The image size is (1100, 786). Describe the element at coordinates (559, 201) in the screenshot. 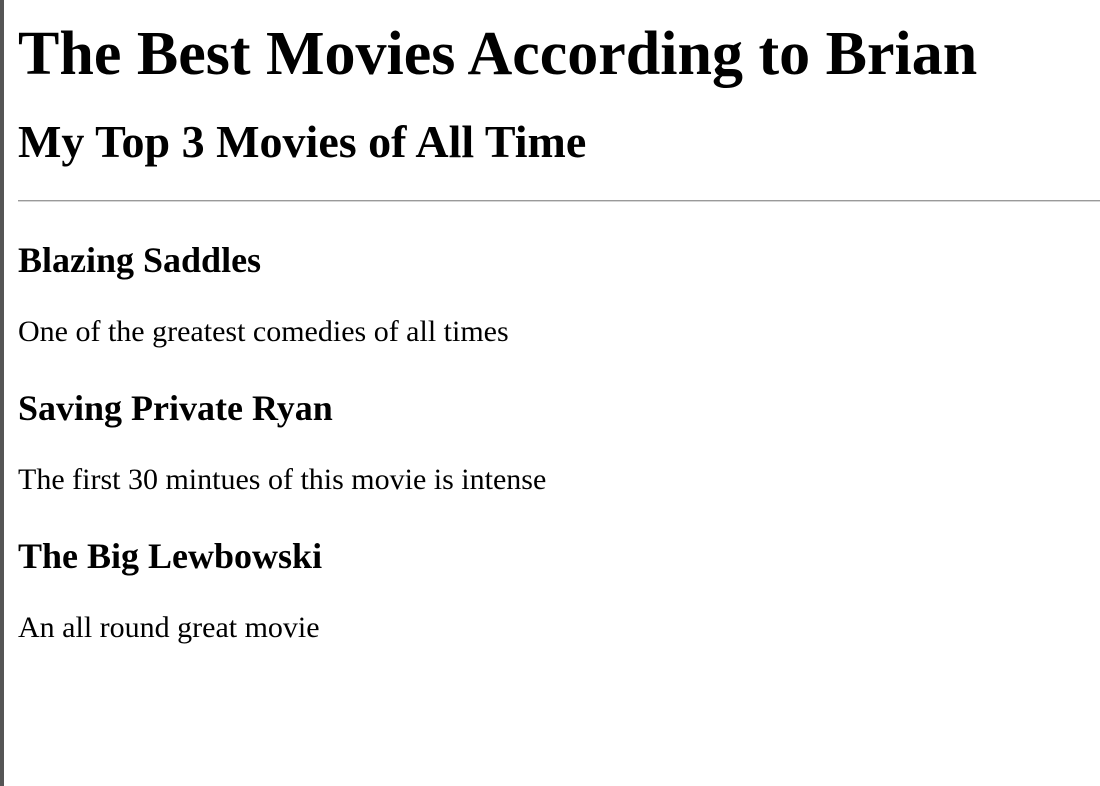

I see `divider` at that location.